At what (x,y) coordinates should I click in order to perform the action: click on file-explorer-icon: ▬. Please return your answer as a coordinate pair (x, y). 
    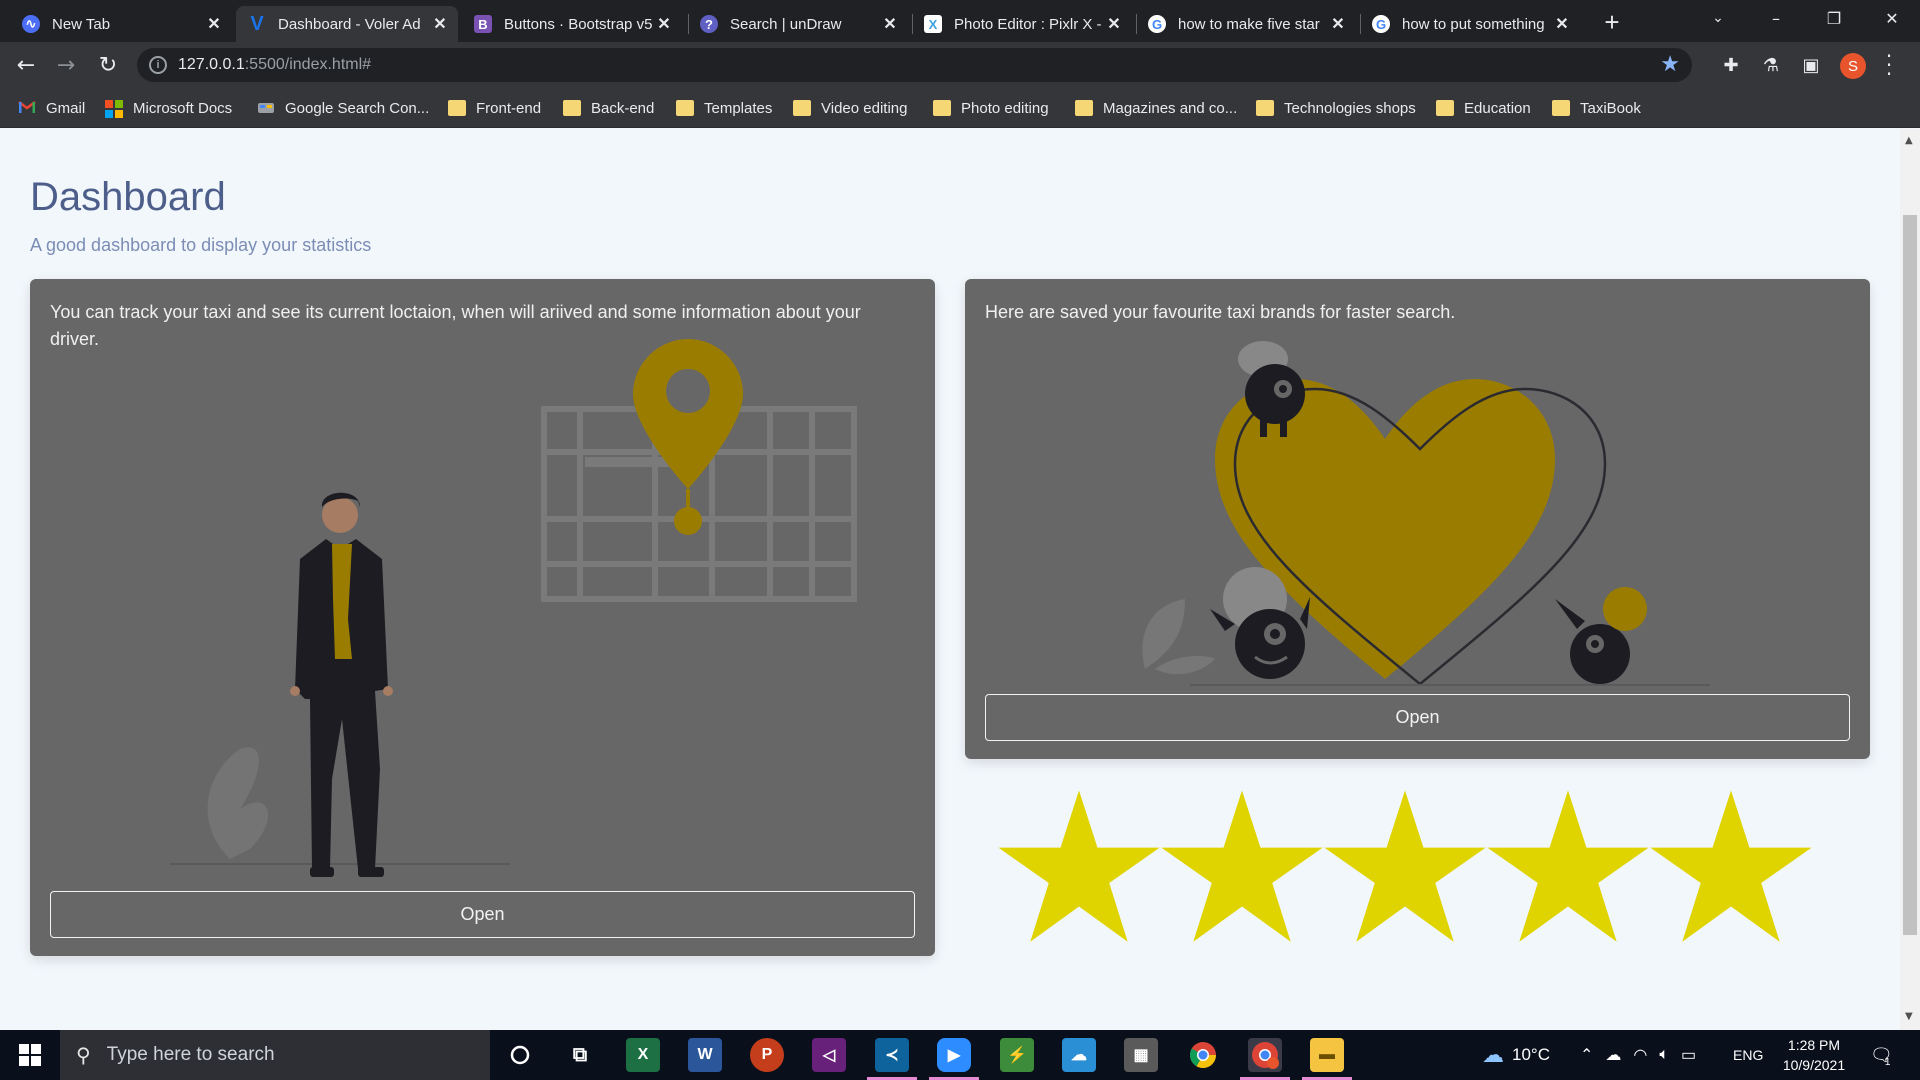
    Looking at the image, I should click on (1327, 1055).